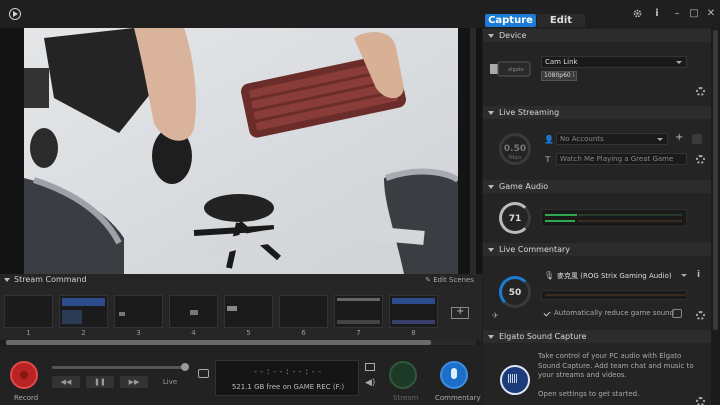 The width and height of the screenshot is (720, 405). What do you see at coordinates (715, 216) in the screenshot?
I see `right-panel-scrollbar` at bounding box center [715, 216].